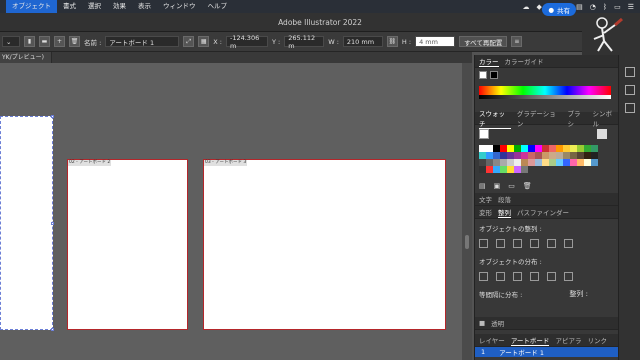 This screenshot has height=360, width=640. Describe the element at coordinates (579, 7) in the screenshot. I see `flag-icon: ▤` at that location.